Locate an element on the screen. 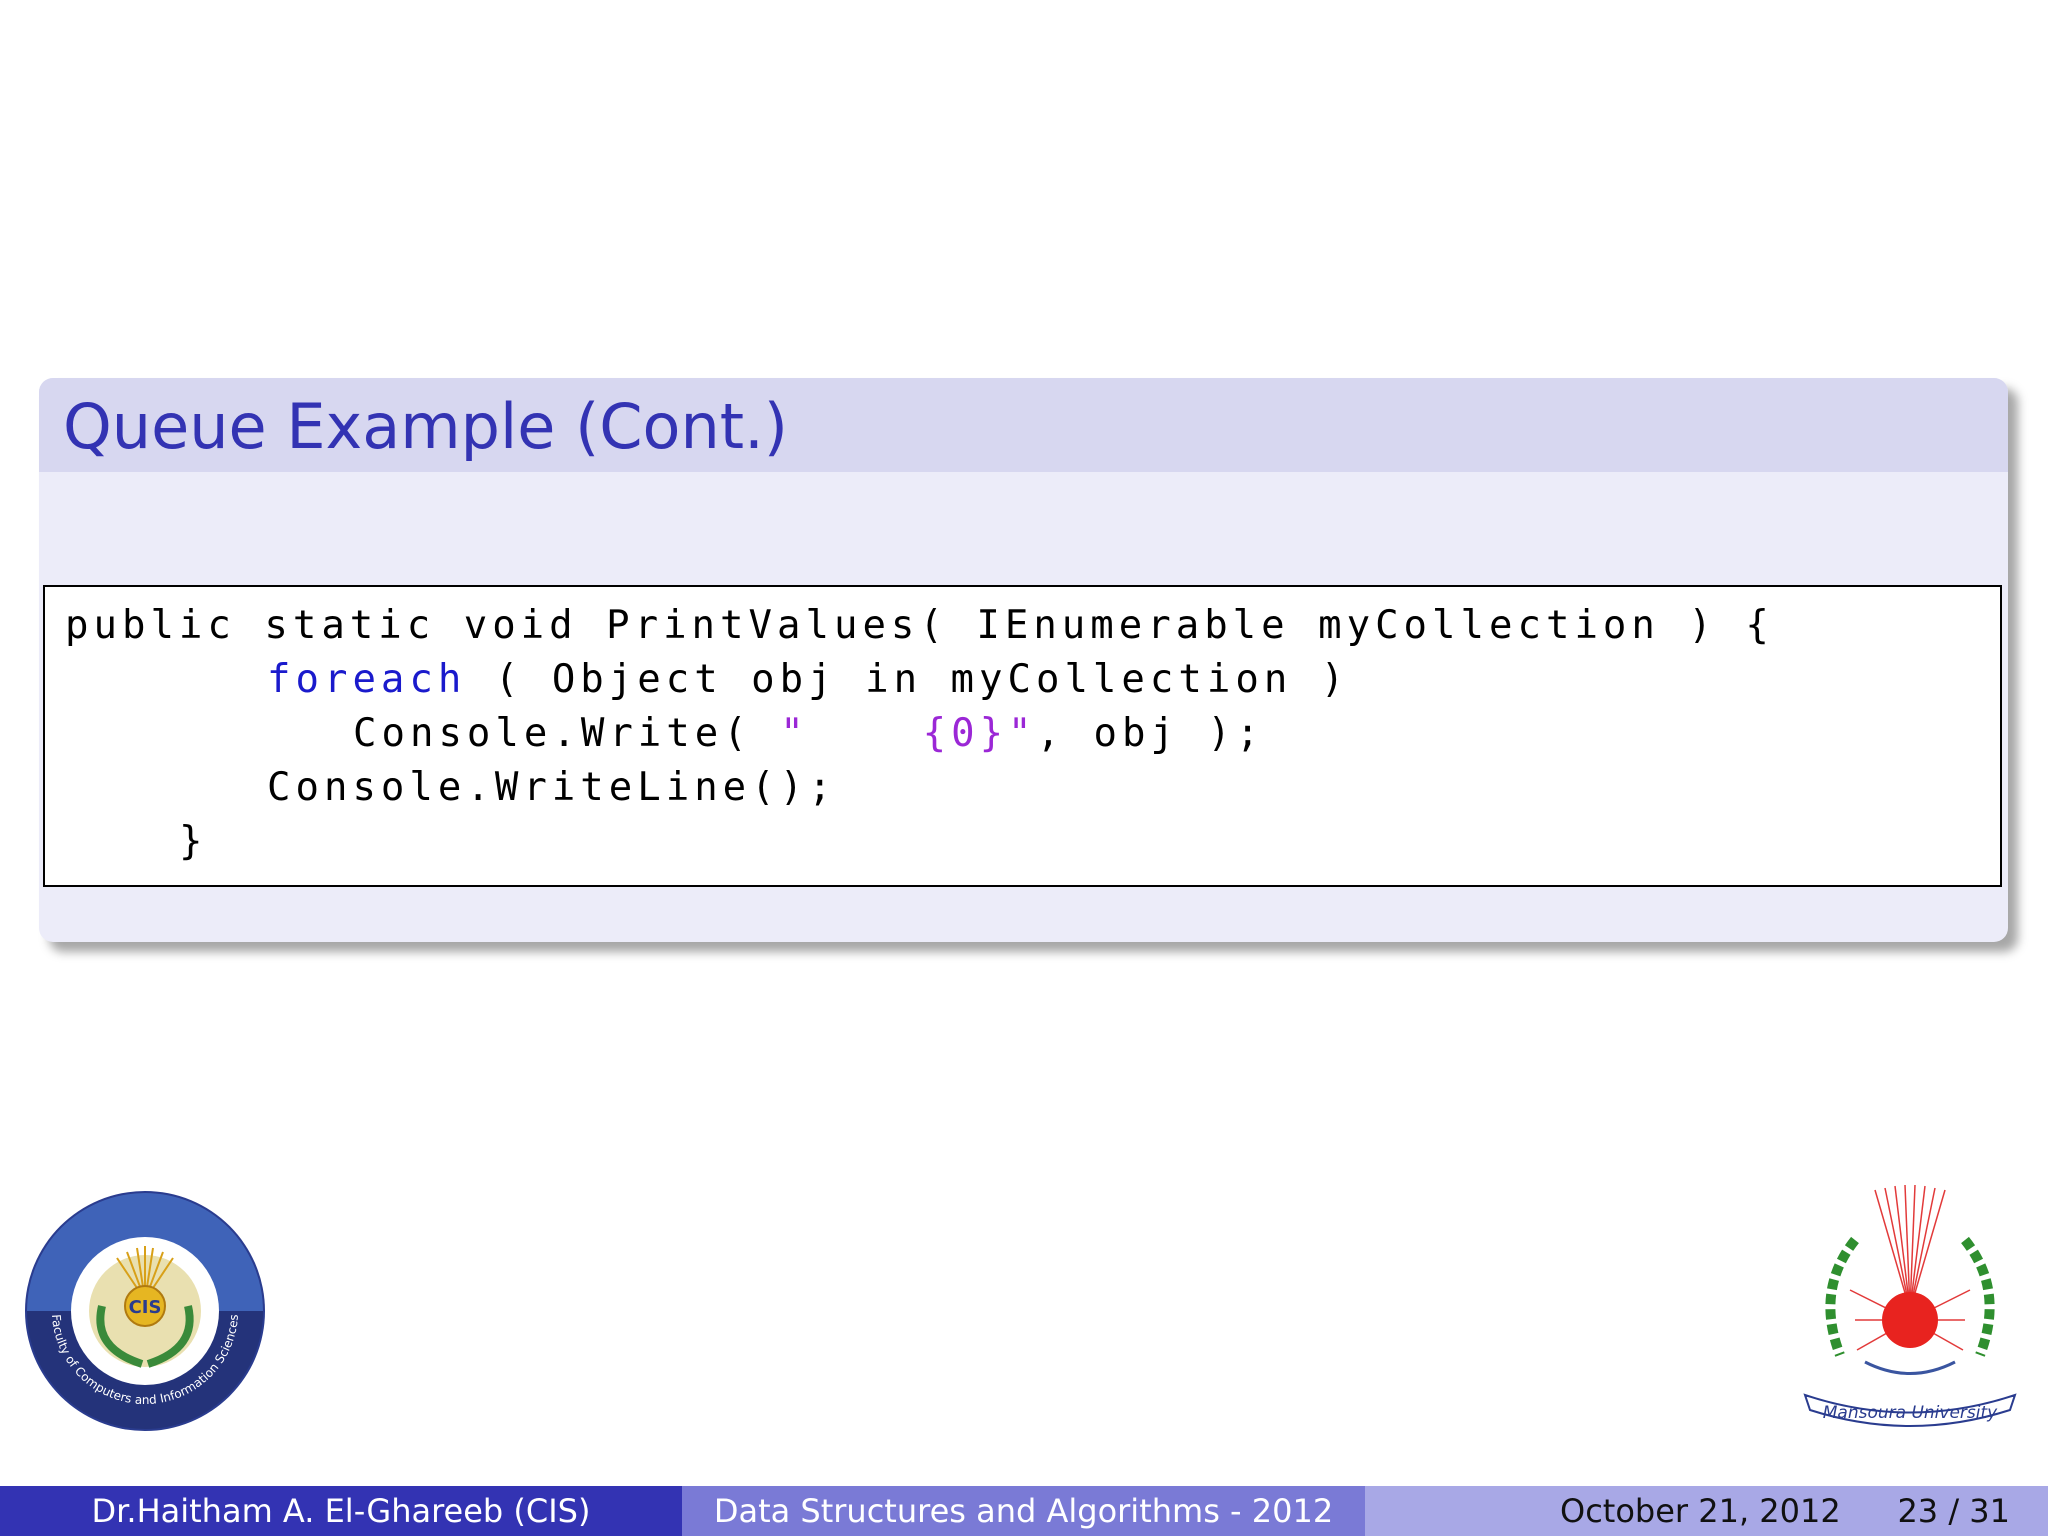 This screenshot has width=2048, height=1536. mansoura-university-logo: Mansoura University is located at coordinates (1910, 1305).